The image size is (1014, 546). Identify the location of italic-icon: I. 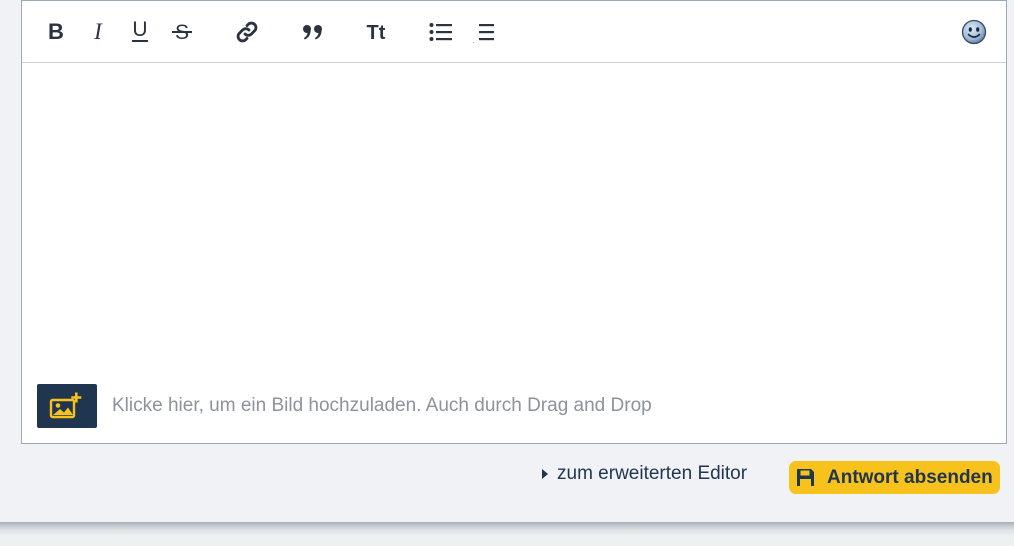
(98, 32).